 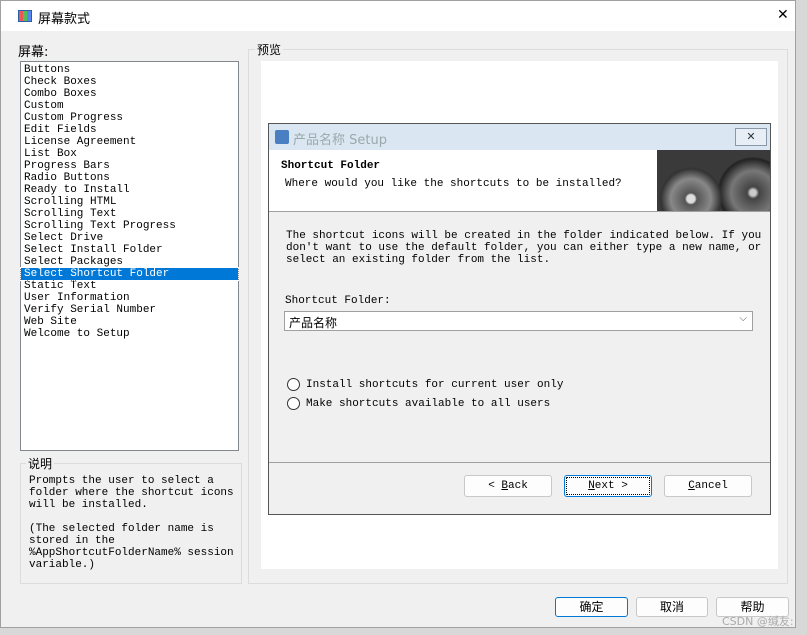 What do you see at coordinates (129, 262) in the screenshot?
I see `list-item: Select Packages` at bounding box center [129, 262].